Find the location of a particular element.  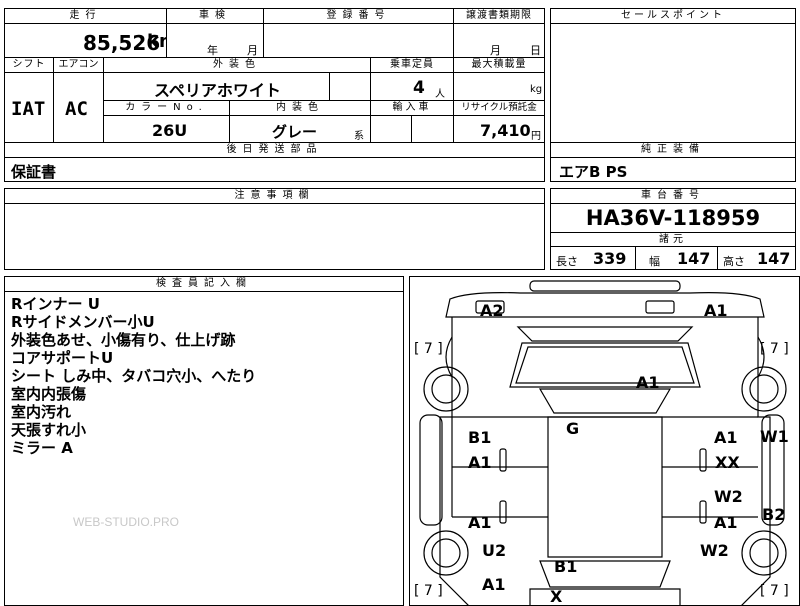

interior-label: 内装色 is located at coordinates (300, 108).